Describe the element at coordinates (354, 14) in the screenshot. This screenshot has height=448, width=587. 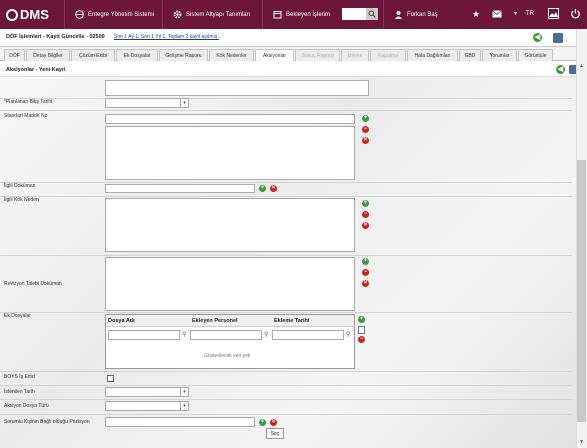
I see `search-input` at that location.